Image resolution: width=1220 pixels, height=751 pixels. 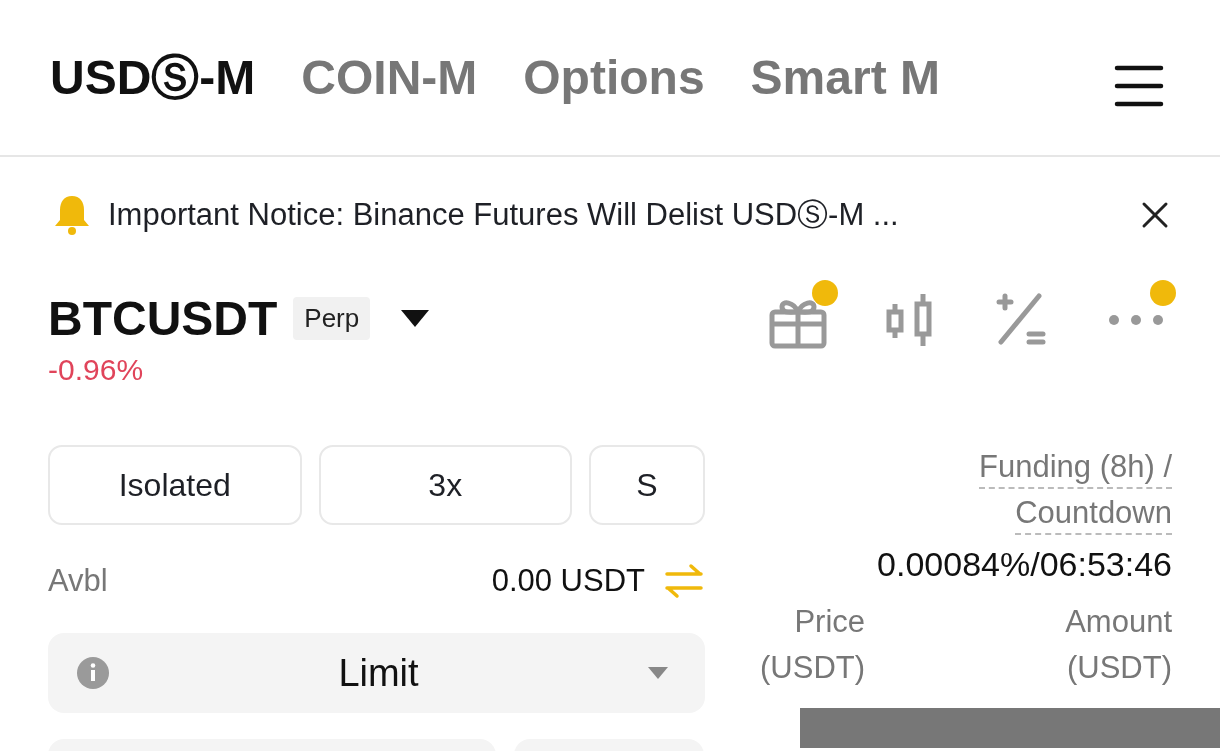 I want to click on contract-badge: Perp, so click(x=332, y=318).